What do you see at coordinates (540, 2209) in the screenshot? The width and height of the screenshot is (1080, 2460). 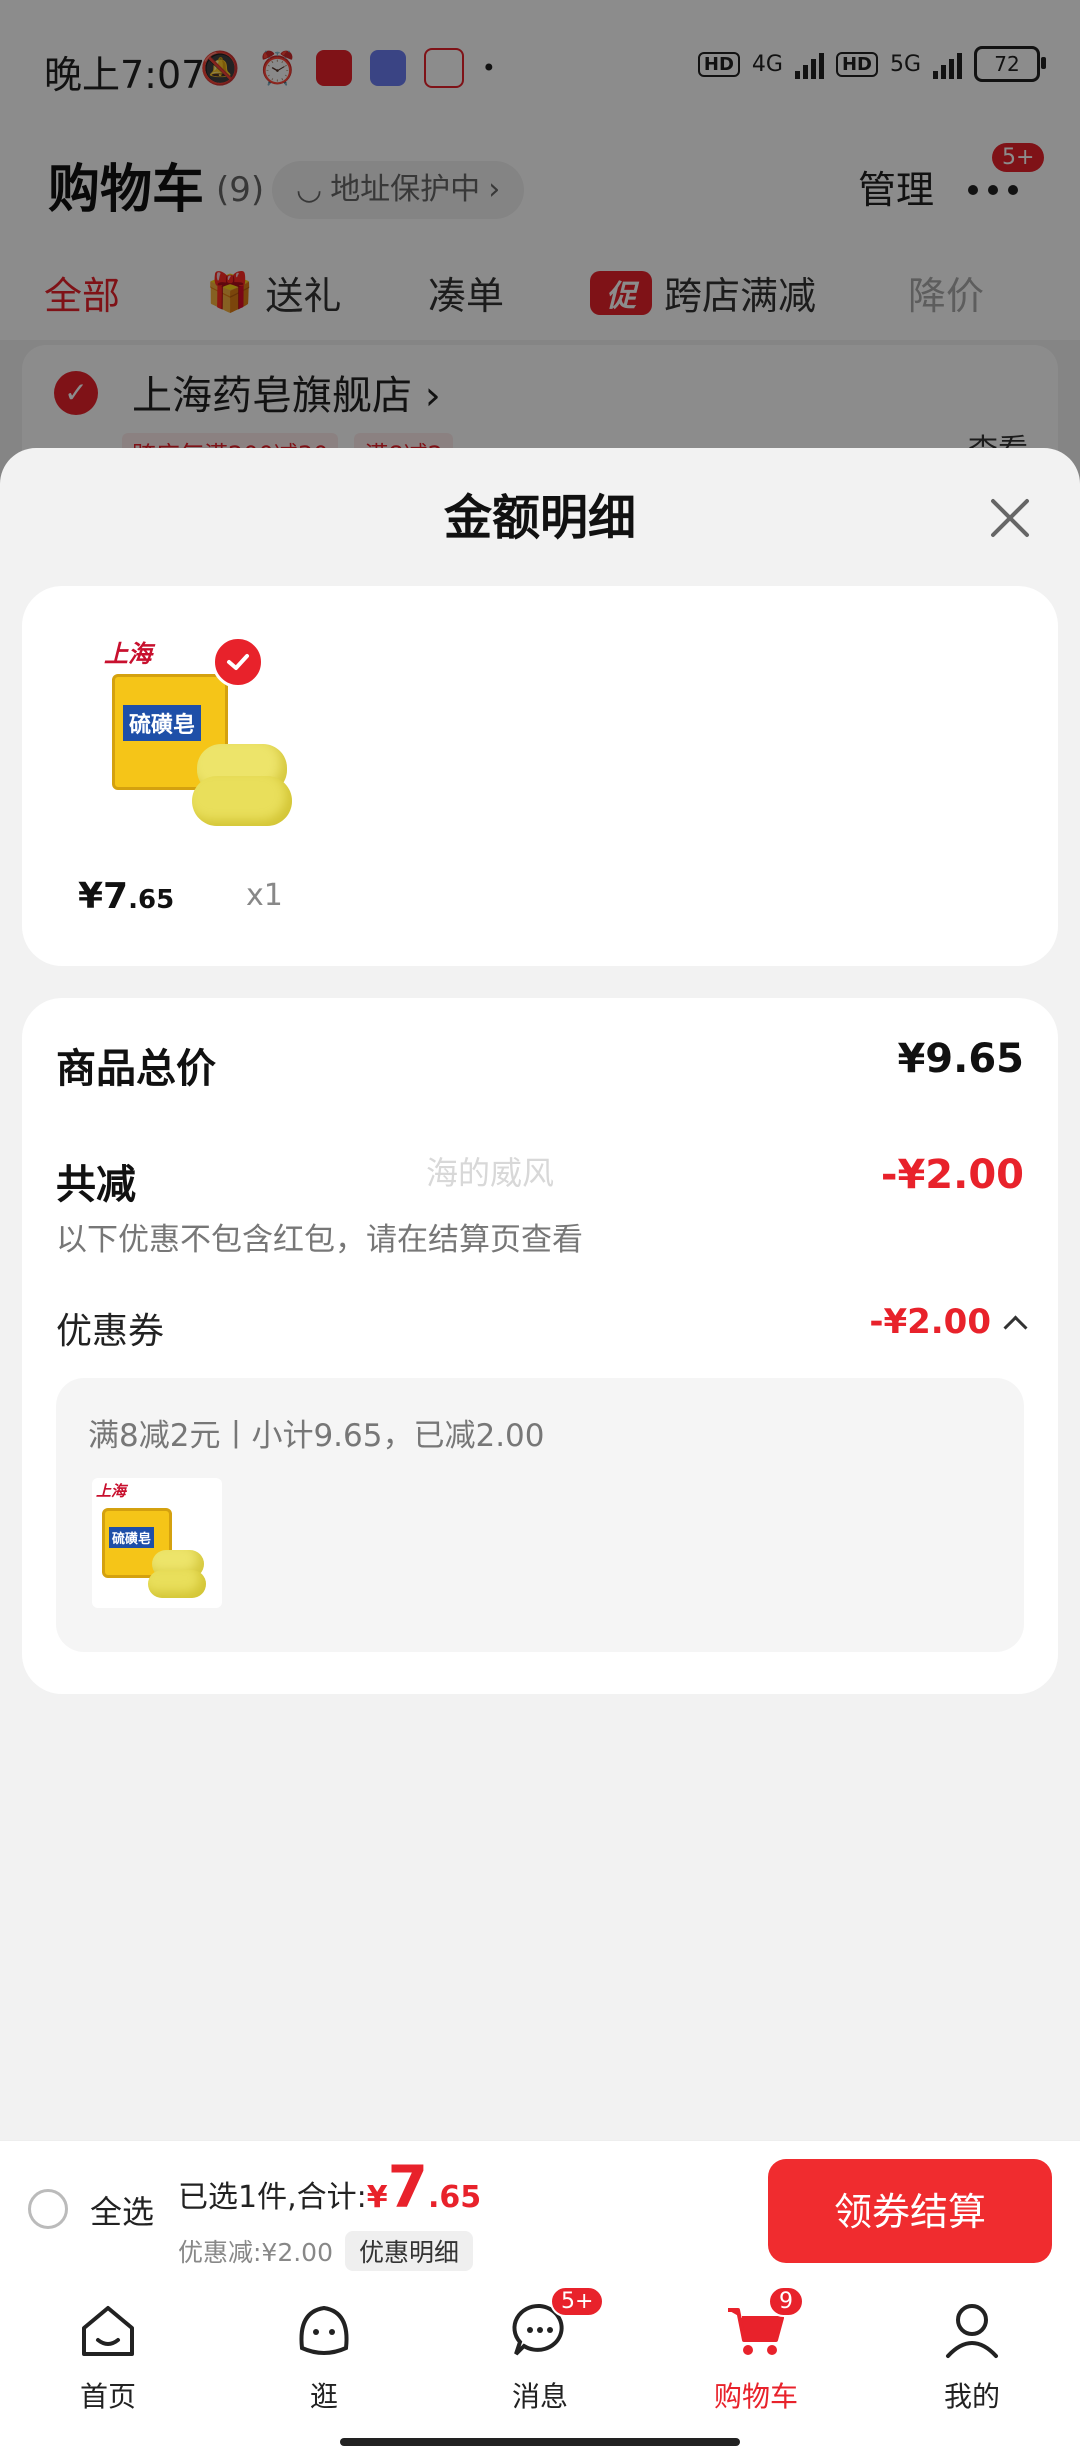 I see `checkout-bar: 全选 已选1件,合计: ¥ 7 .65 优惠减:¥2.00 优惠明细 领券结算` at bounding box center [540, 2209].